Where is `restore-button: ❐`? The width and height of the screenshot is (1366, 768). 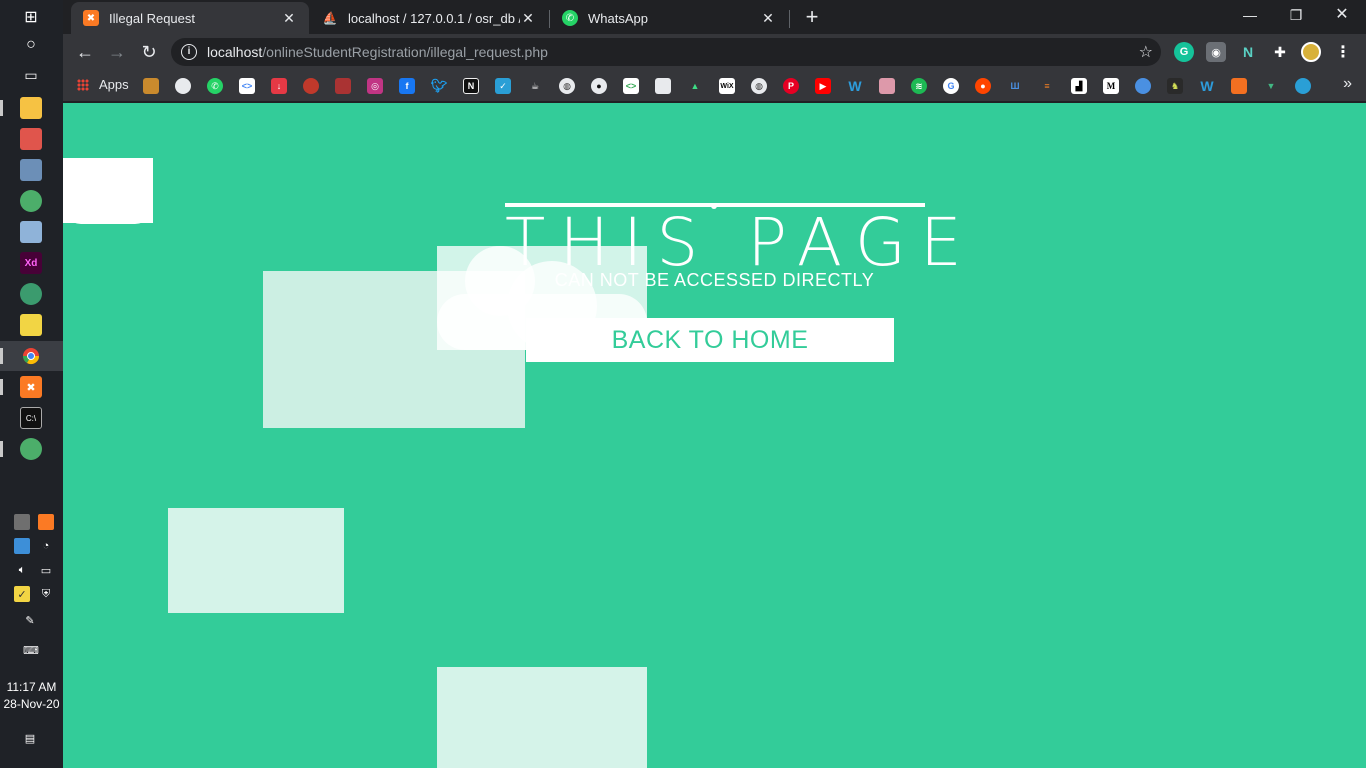
restore-button: ❐ is located at coordinates (1296, 15).